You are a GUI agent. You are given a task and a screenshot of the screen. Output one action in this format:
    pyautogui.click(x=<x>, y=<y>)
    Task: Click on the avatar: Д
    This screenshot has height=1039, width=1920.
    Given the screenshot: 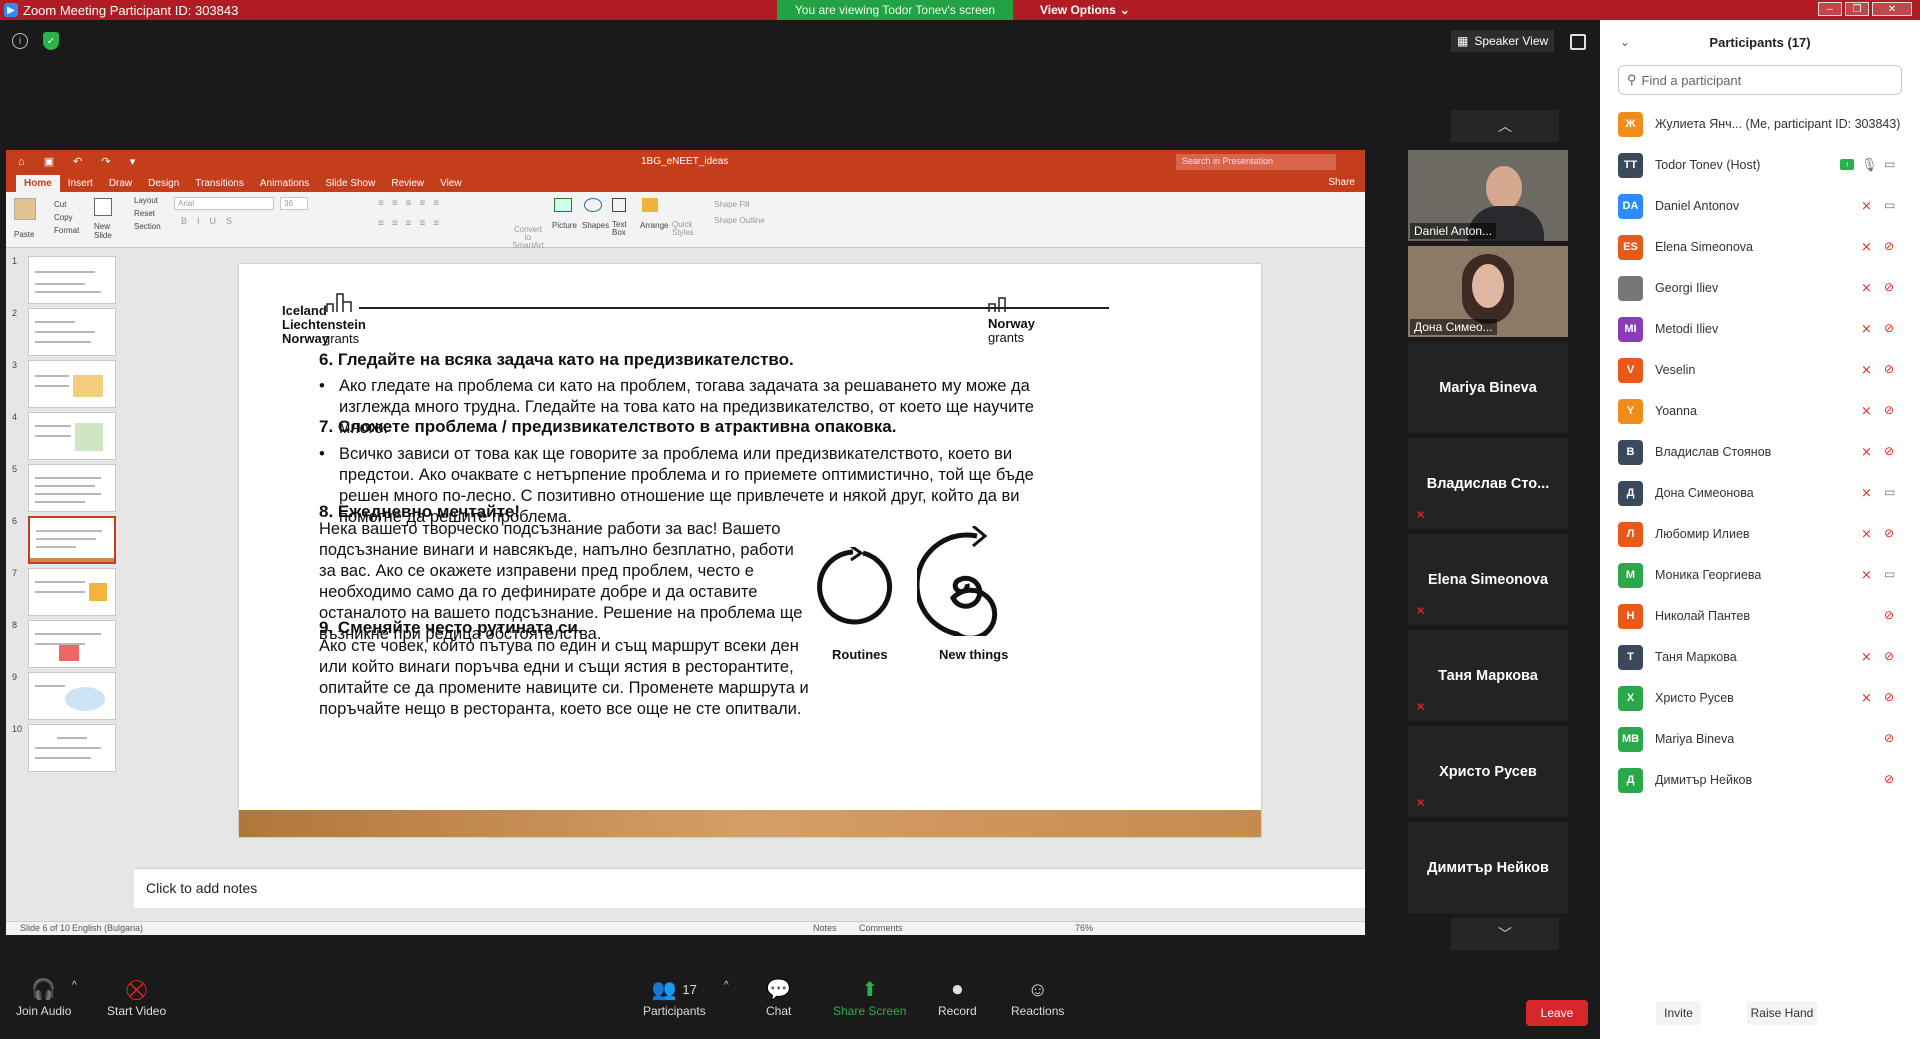 What is the action you would take?
    pyautogui.click(x=1630, y=780)
    